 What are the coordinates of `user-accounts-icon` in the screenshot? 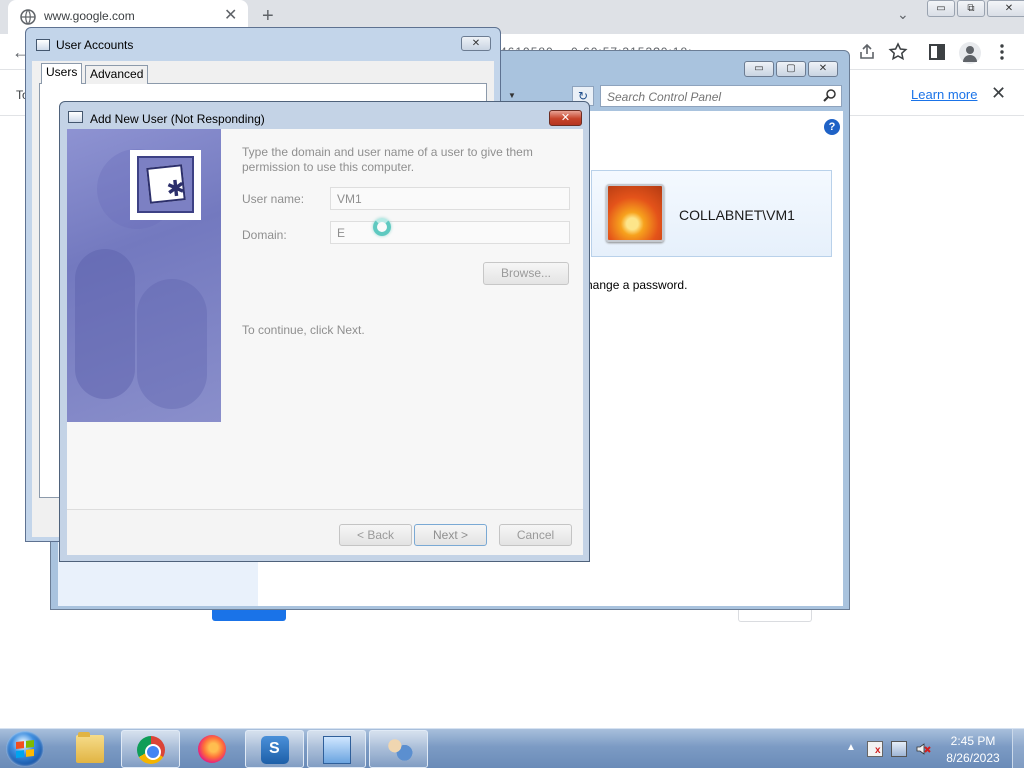 It's located at (399, 750).